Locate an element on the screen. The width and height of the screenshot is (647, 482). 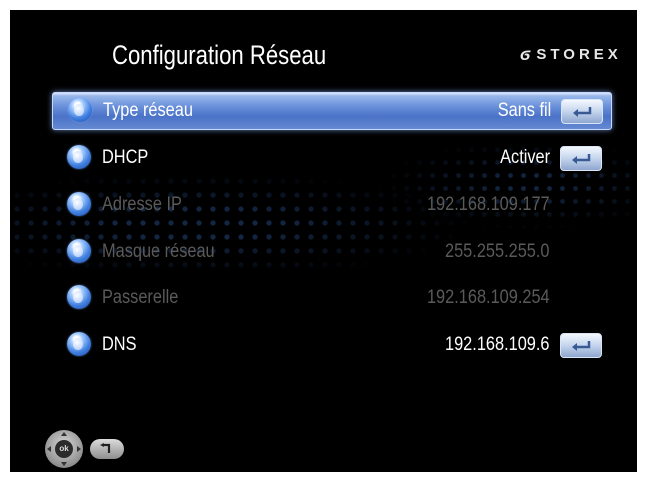
dpad-icon: ok is located at coordinates (64, 449).